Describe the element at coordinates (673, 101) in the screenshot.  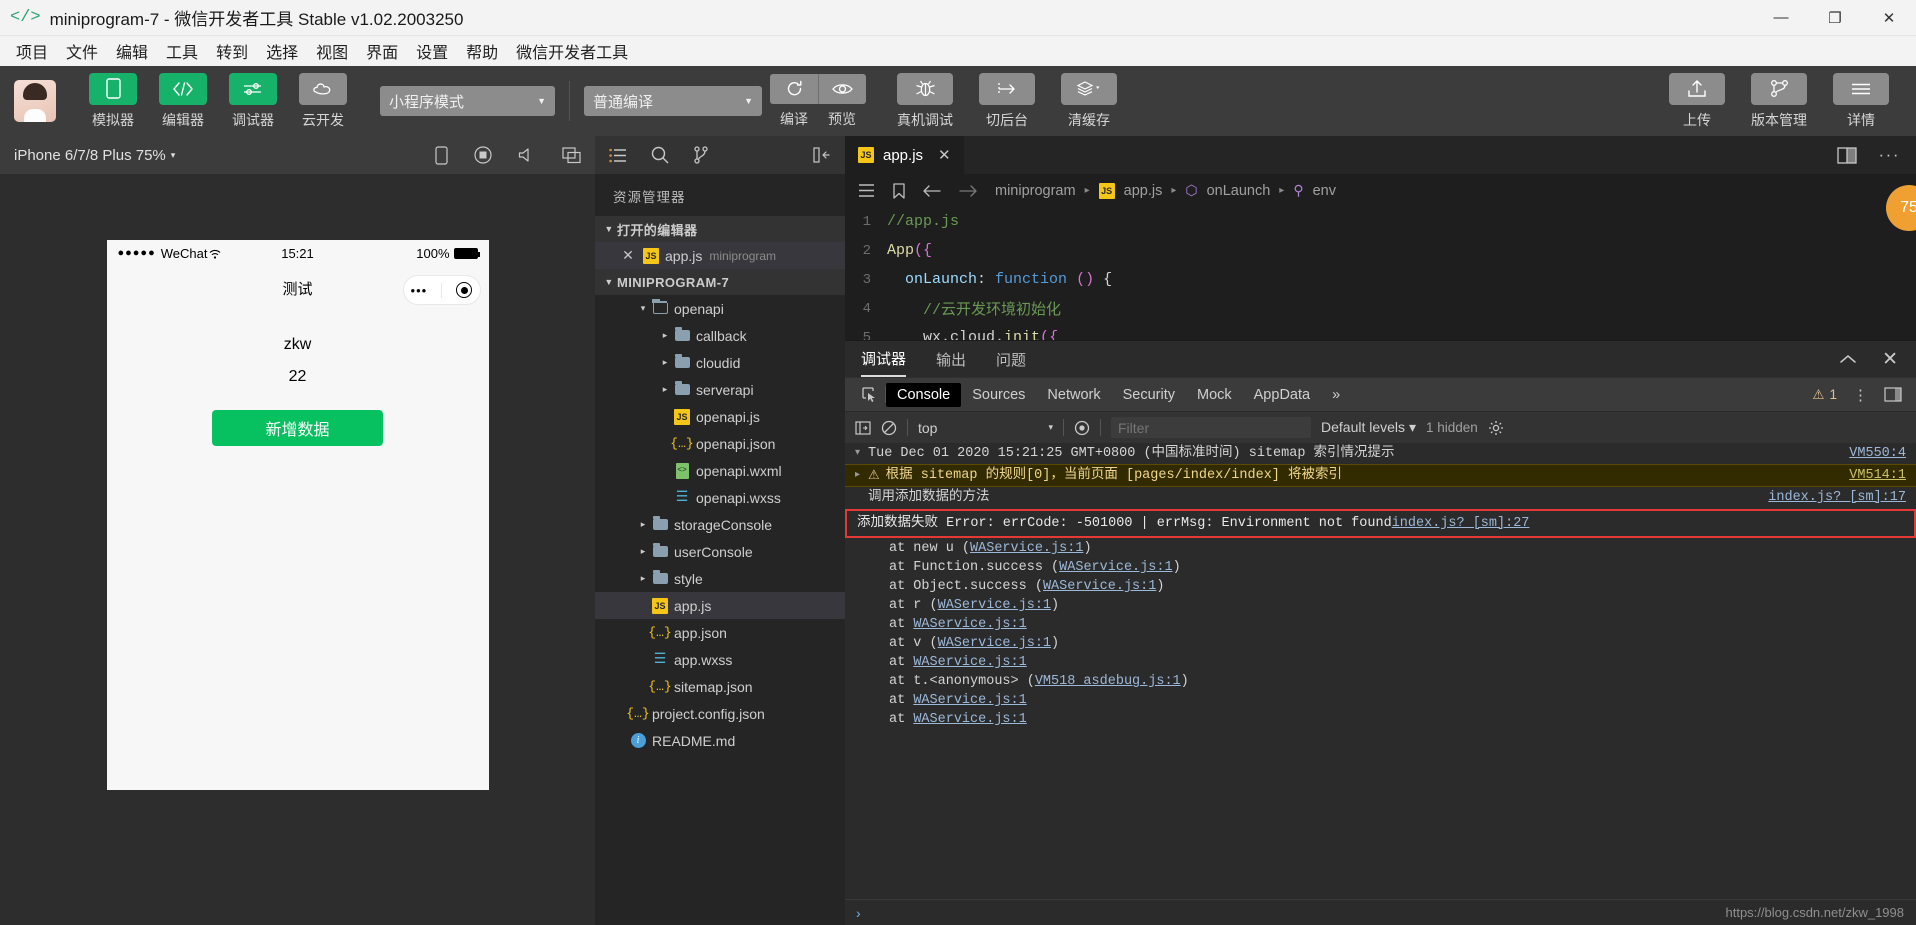
I see `compile-select: 普通编译 ▼` at that location.